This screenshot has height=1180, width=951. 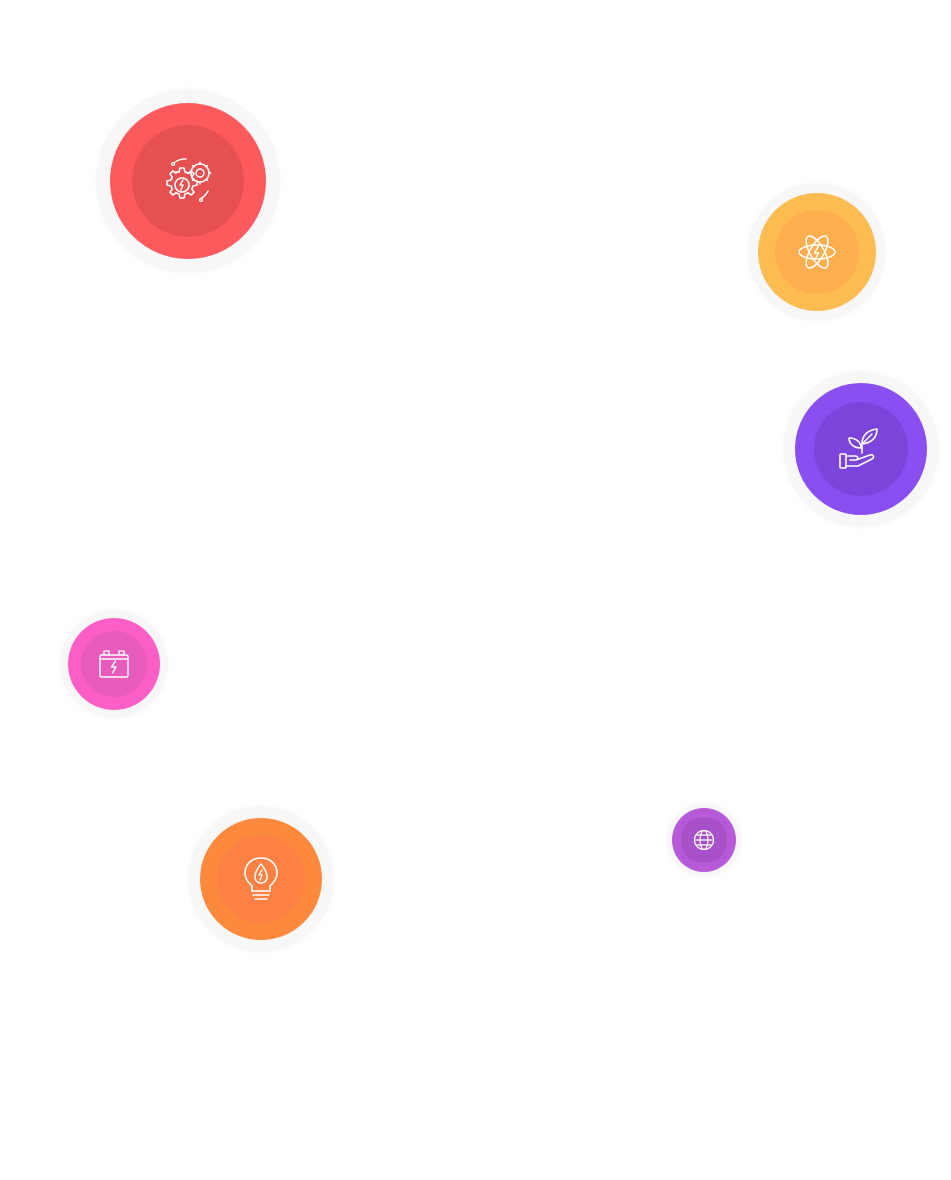 I want to click on globe-icon, so click(x=704, y=840).